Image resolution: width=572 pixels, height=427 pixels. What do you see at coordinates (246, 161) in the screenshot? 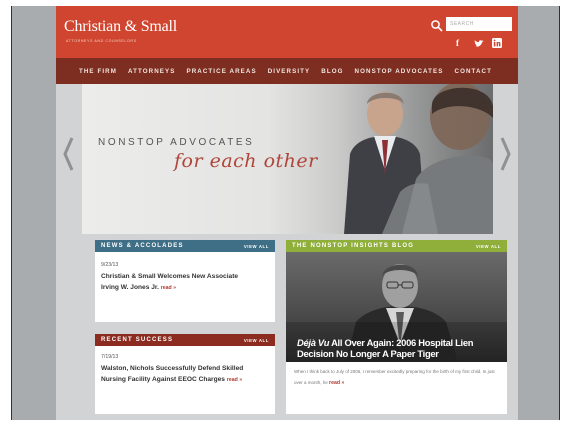
I see `hero-script-tagline: for each other` at bounding box center [246, 161].